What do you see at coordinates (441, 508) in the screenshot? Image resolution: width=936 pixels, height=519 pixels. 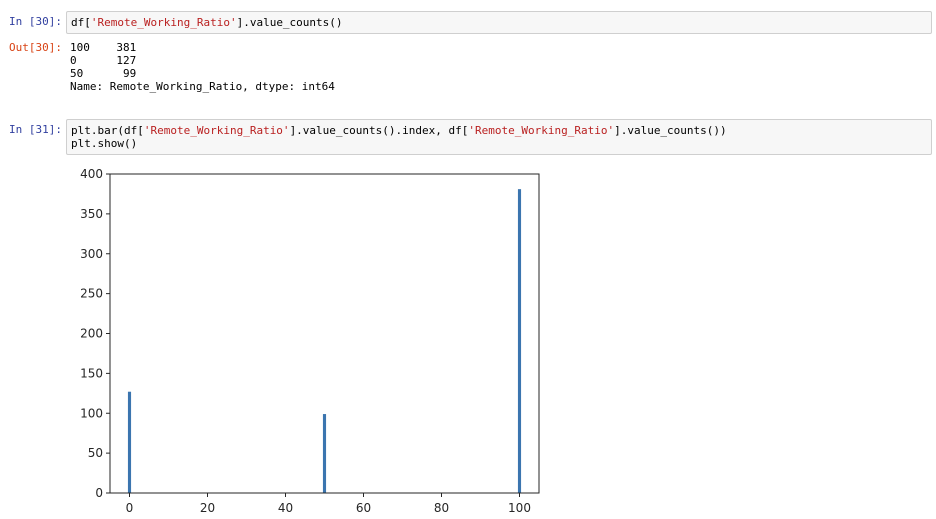 I see `x-tick-label: 80` at bounding box center [441, 508].